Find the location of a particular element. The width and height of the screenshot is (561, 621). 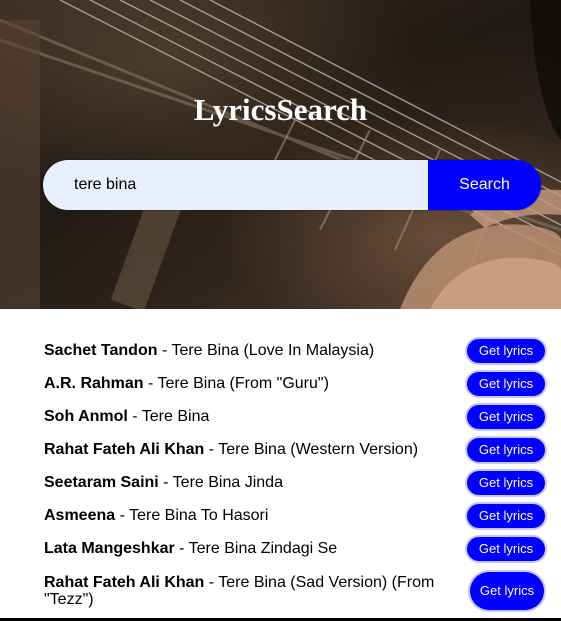

song-title: Tere Bina Zindagi Se is located at coordinates (263, 548).